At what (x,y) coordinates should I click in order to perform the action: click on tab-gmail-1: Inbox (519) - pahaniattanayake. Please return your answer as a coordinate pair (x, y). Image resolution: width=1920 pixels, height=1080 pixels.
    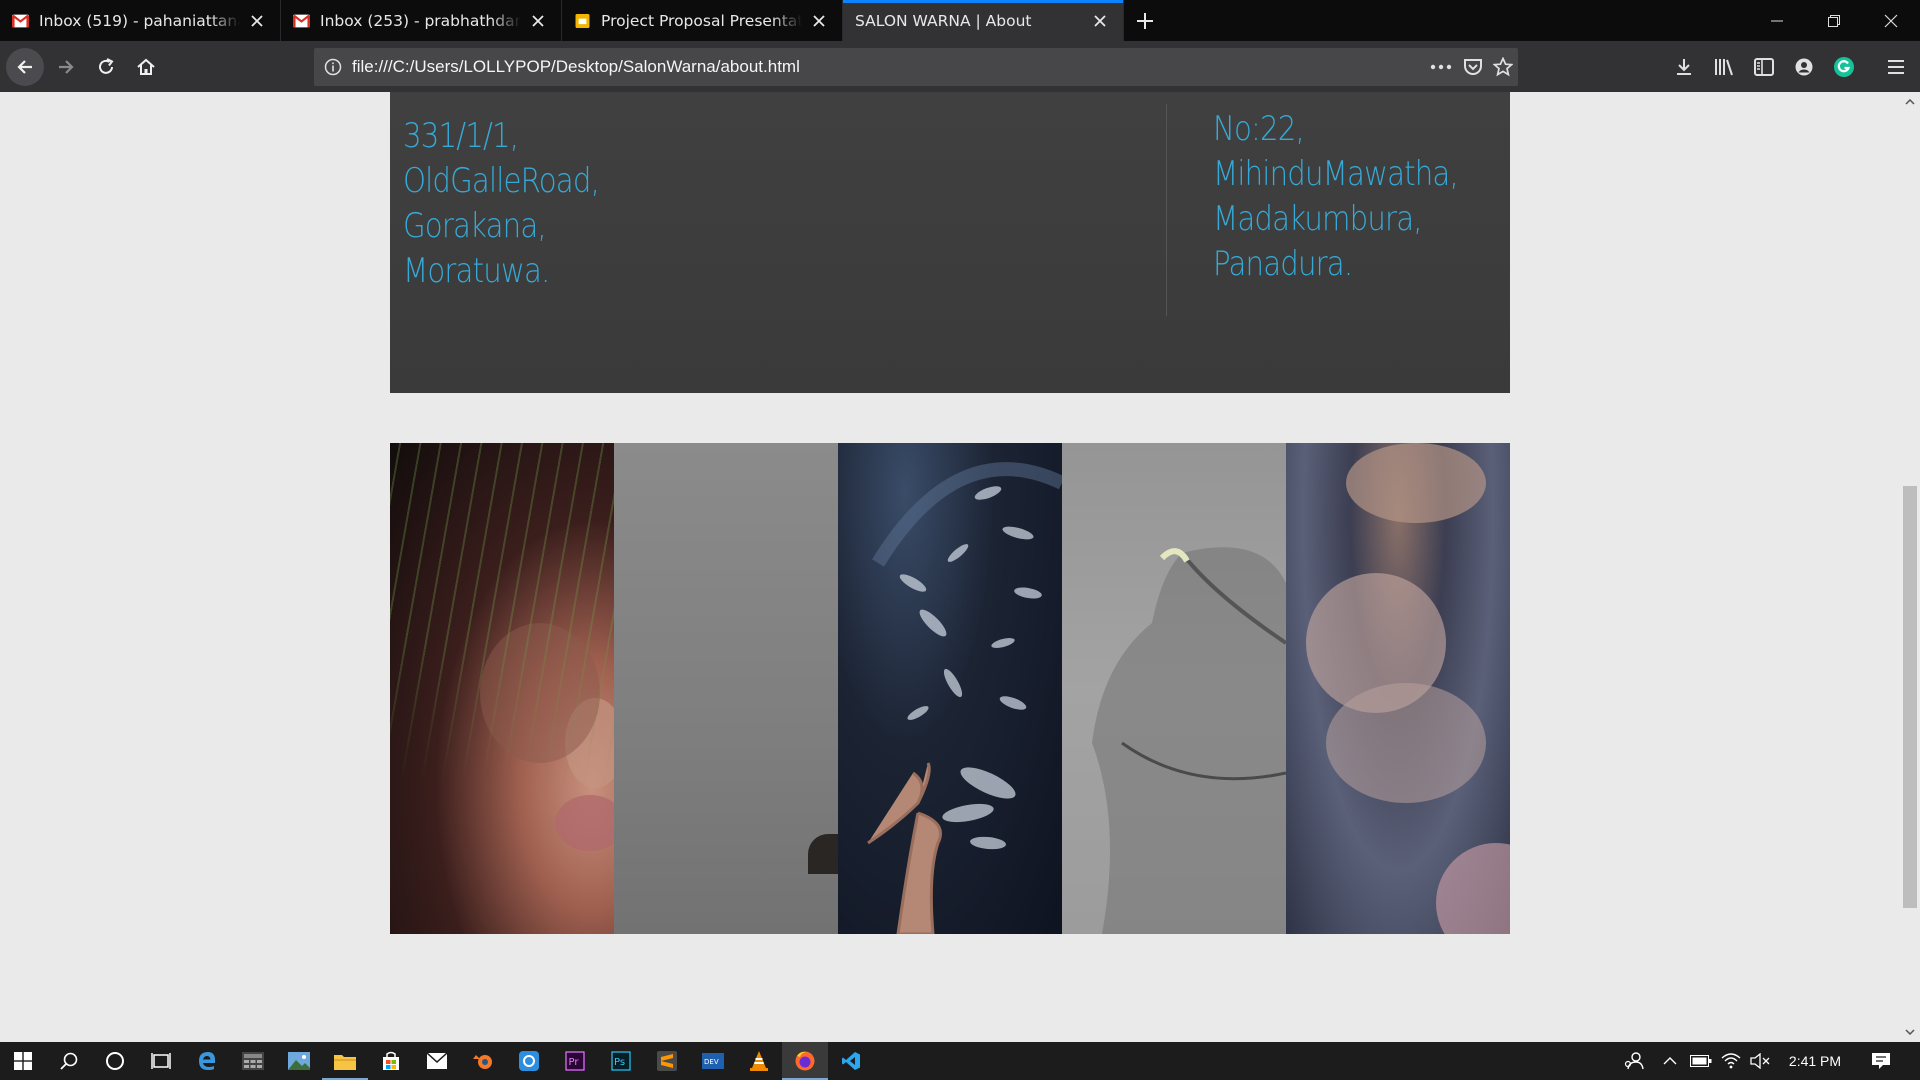
    Looking at the image, I should click on (140, 20).